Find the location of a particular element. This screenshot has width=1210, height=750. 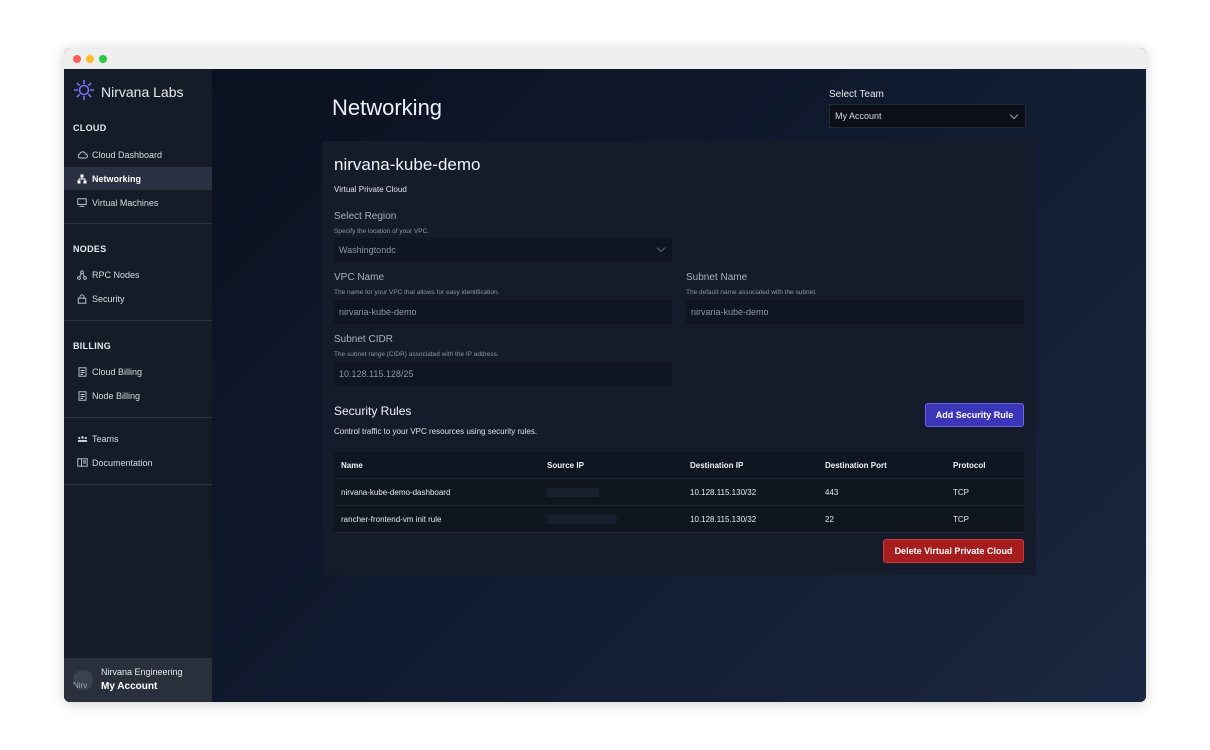

sidebar-item-networking: Networking is located at coordinates (138, 178).